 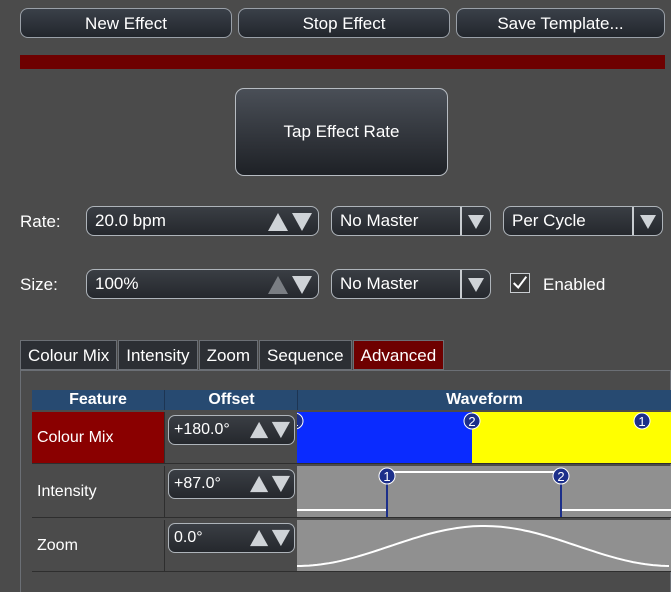 I want to click on offset-stepper: +87.0°, so click(x=231, y=484).